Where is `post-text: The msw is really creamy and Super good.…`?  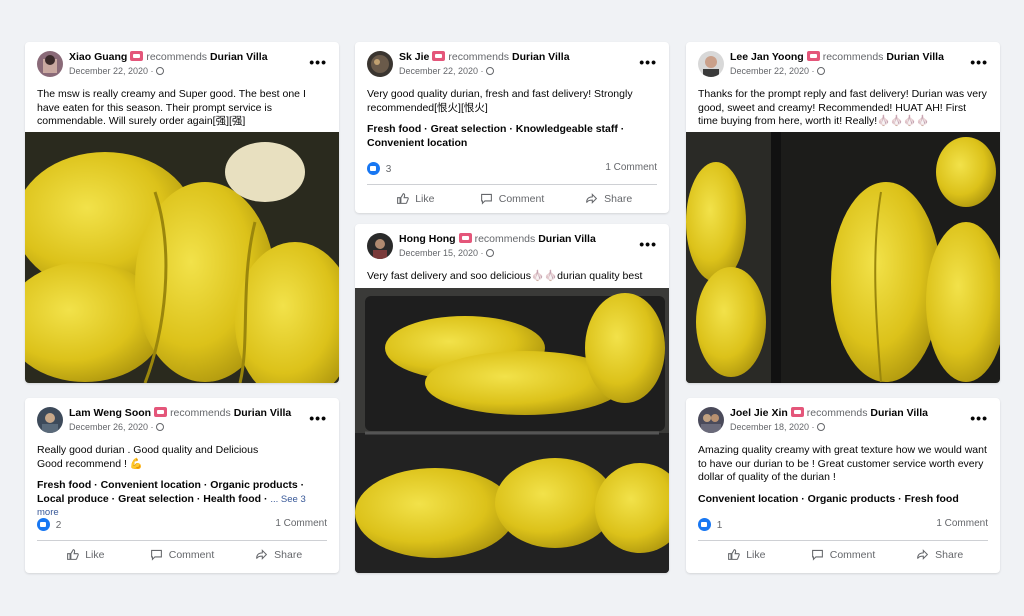 post-text: The msw is really creamy and Super good.… is located at coordinates (171, 107).